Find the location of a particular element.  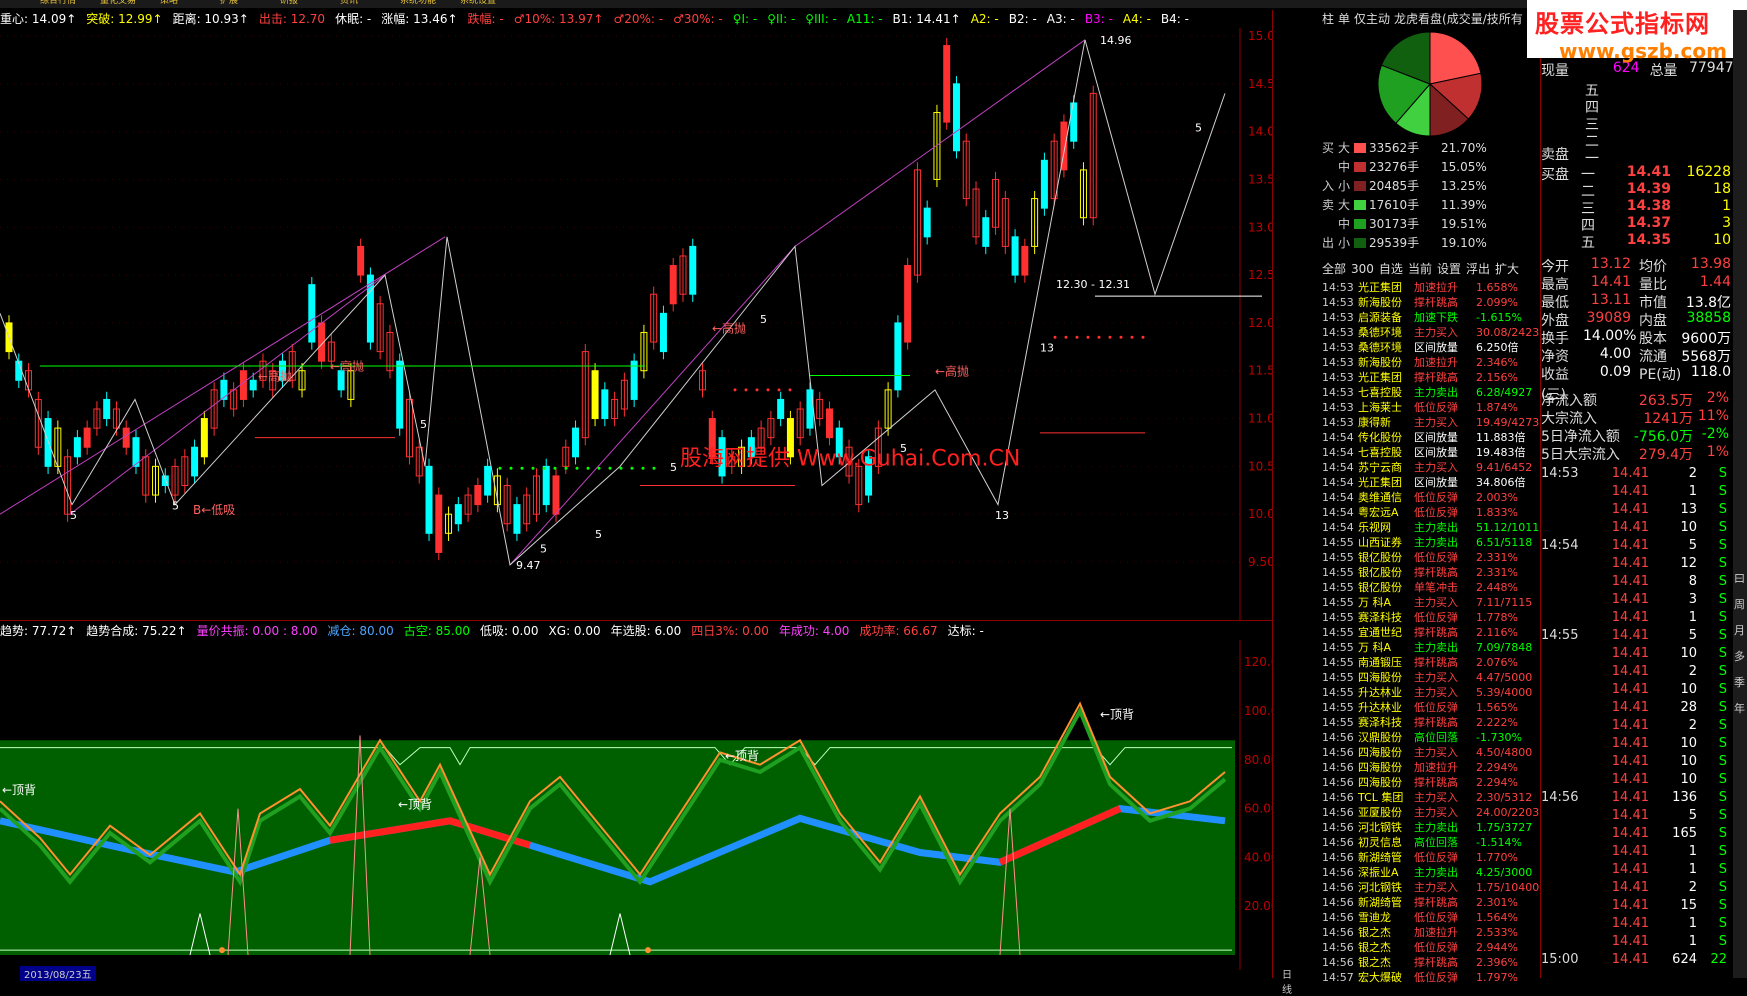

news-value: 9.41/6452 is located at coordinates (1504, 467).